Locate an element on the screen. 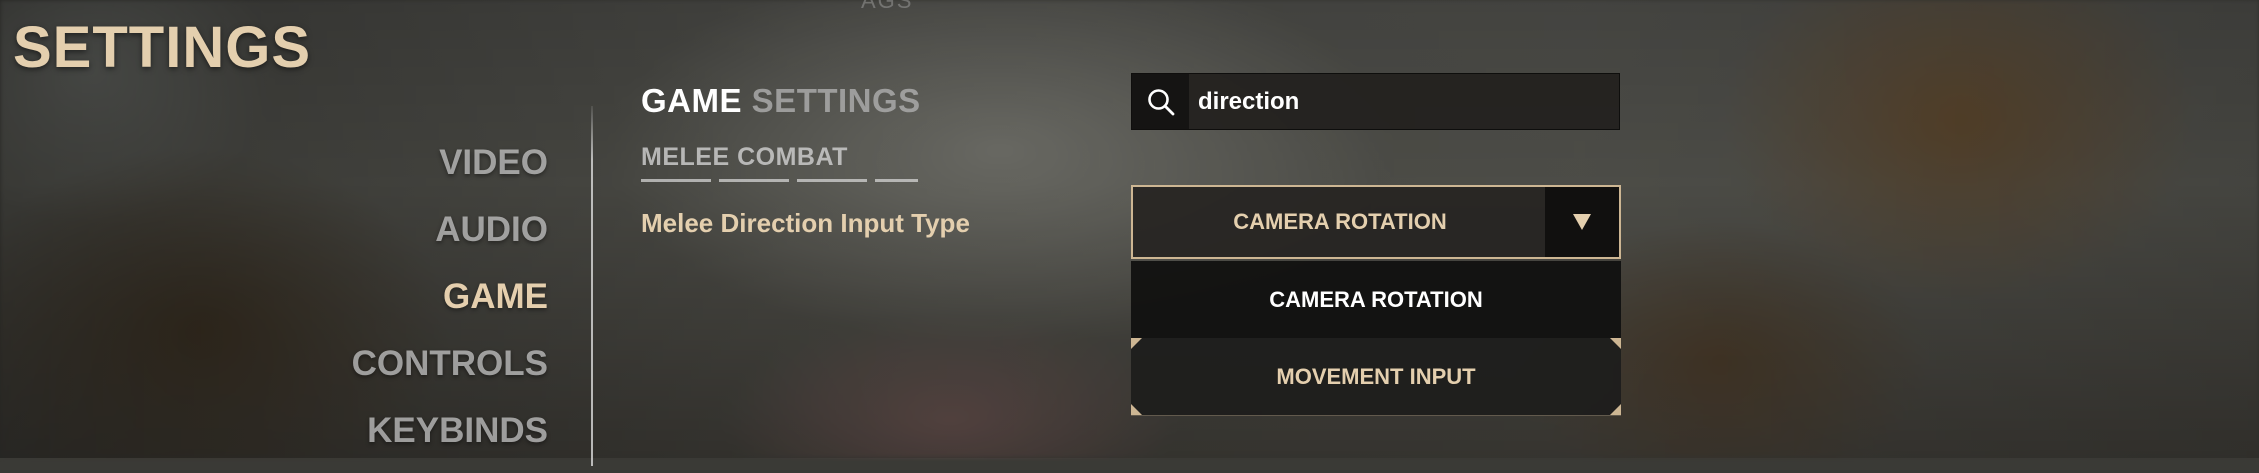 This screenshot has width=2259, height=473. dropdown-toggle-button is located at coordinates (1582, 222).